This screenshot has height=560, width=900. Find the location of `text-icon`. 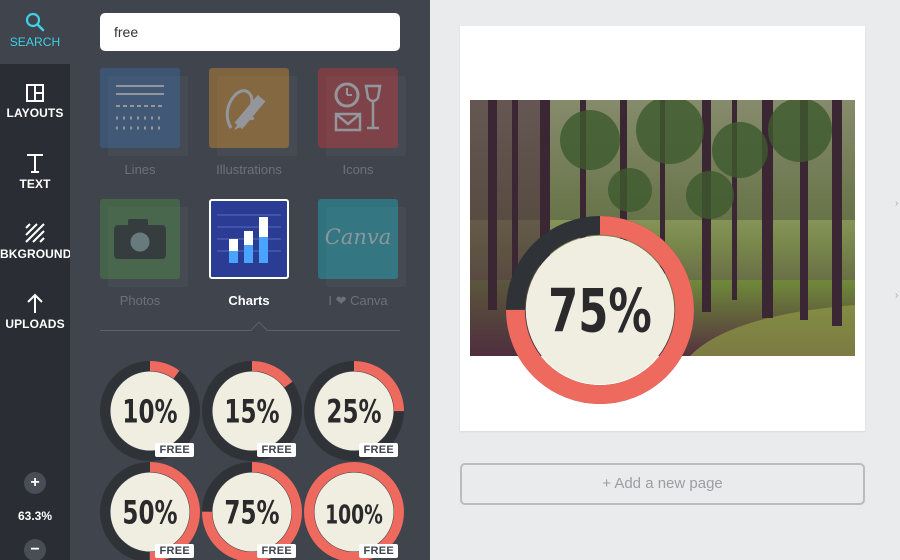

text-icon is located at coordinates (35, 163).